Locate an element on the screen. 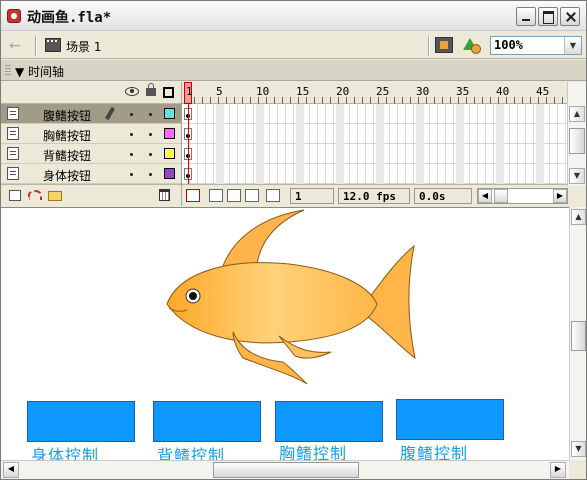  stage-hscroll: ◀ ▶ is located at coordinates (285, 469).